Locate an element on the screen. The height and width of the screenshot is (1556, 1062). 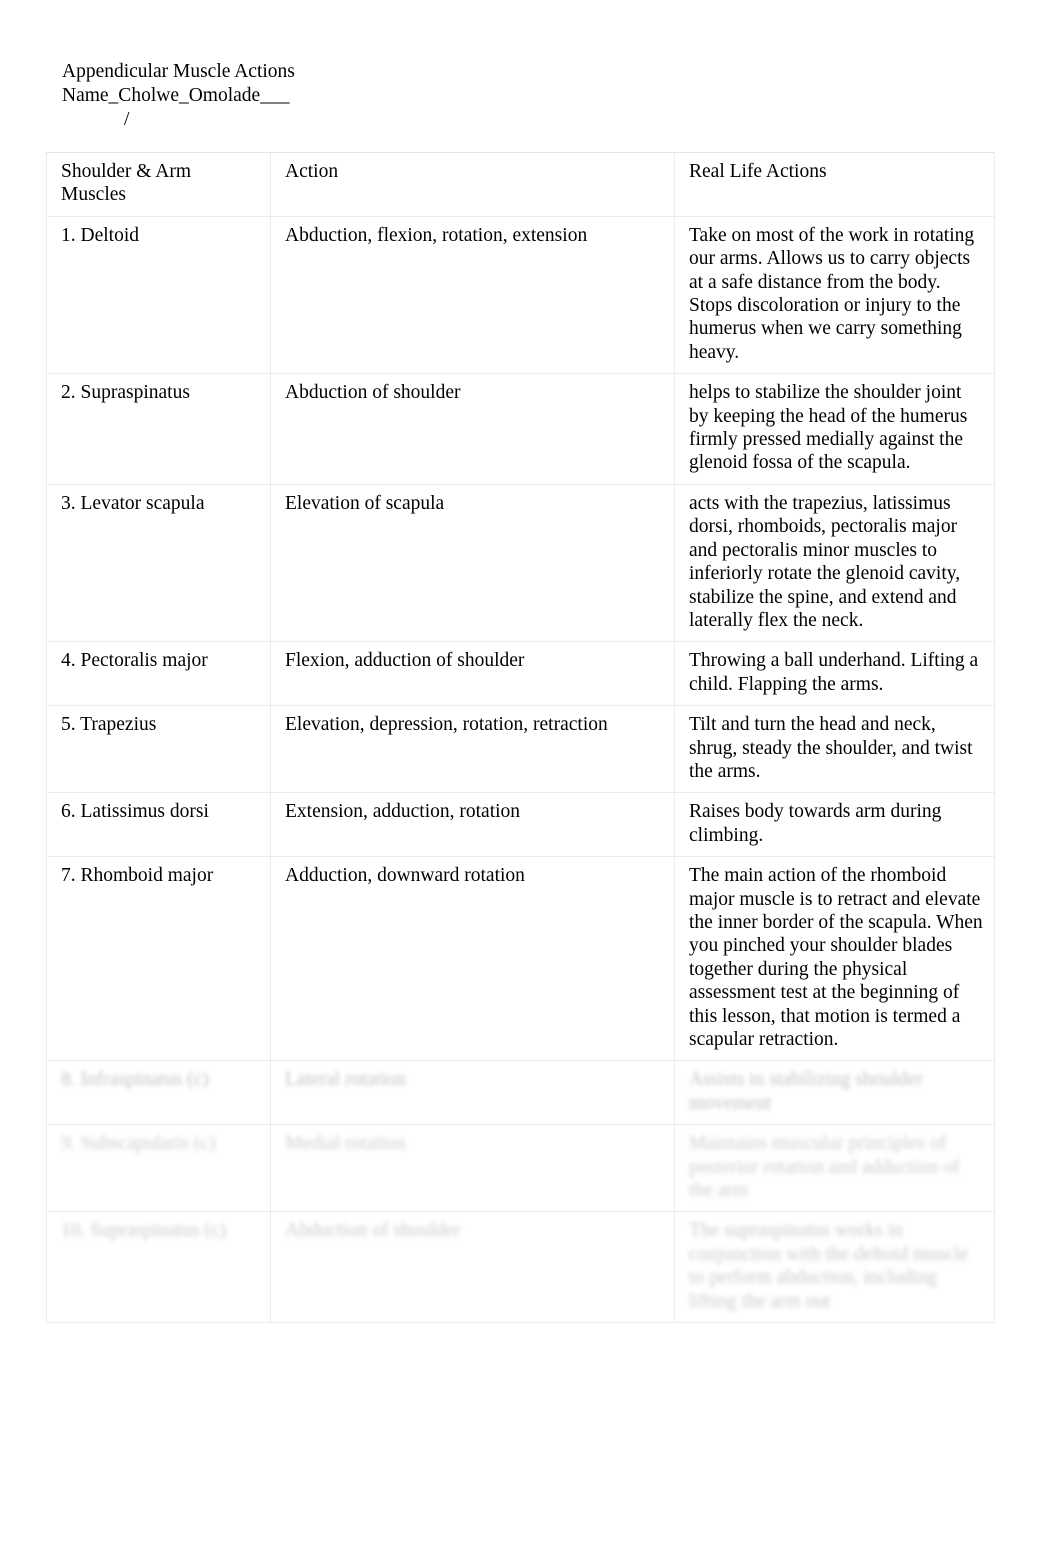
cell-muscle: 6. Latissimus dorsi is located at coordinates (158, 825).